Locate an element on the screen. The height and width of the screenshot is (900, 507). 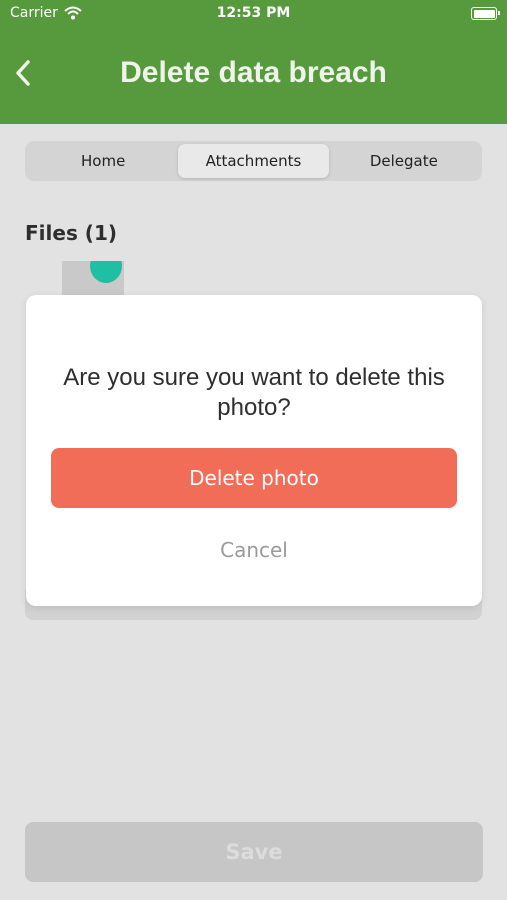
status-bar: Carrier 12:53 PM is located at coordinates (253, 14).